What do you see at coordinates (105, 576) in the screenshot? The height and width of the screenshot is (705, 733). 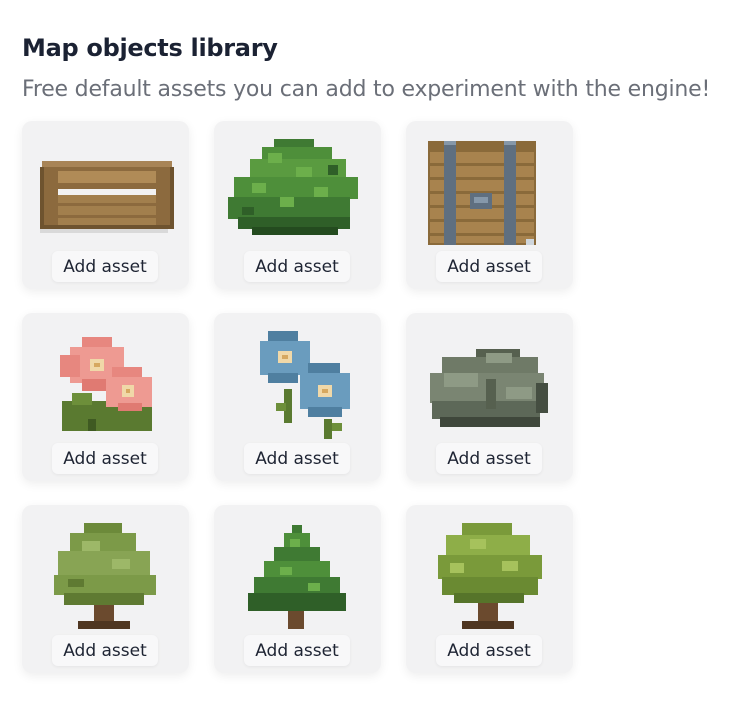 I see `tree-icon` at bounding box center [105, 576].